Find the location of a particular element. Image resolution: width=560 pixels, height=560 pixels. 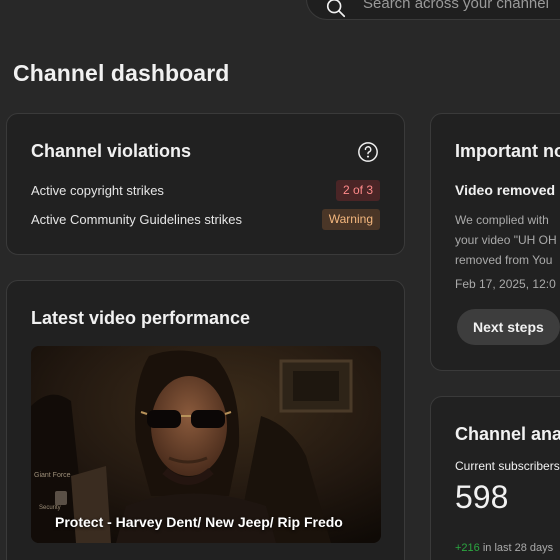

copyright-strikes-row: Active copyright strikes 2 of 3 is located at coordinates (205, 191).